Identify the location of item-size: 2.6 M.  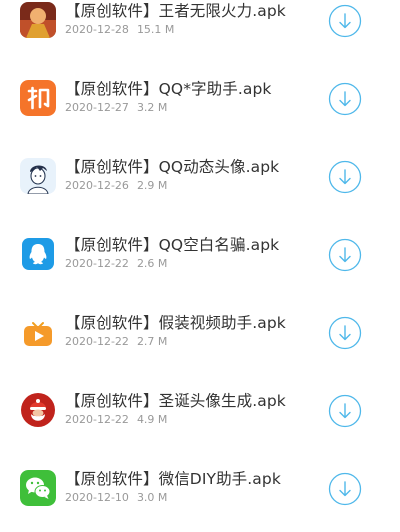
(152, 263).